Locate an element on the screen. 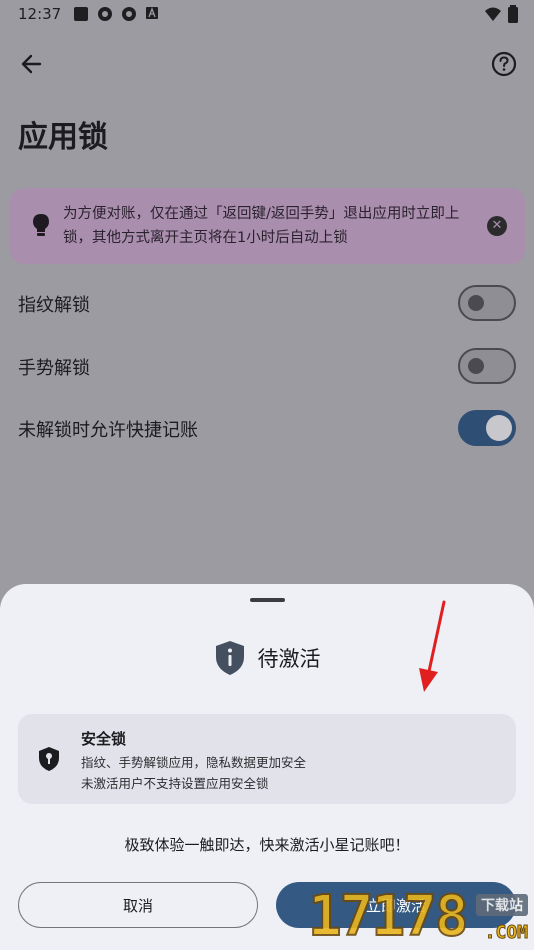 Image resolution: width=534 pixels, height=950 pixels. setting-row-gesture: 手势解锁 is located at coordinates (267, 366).